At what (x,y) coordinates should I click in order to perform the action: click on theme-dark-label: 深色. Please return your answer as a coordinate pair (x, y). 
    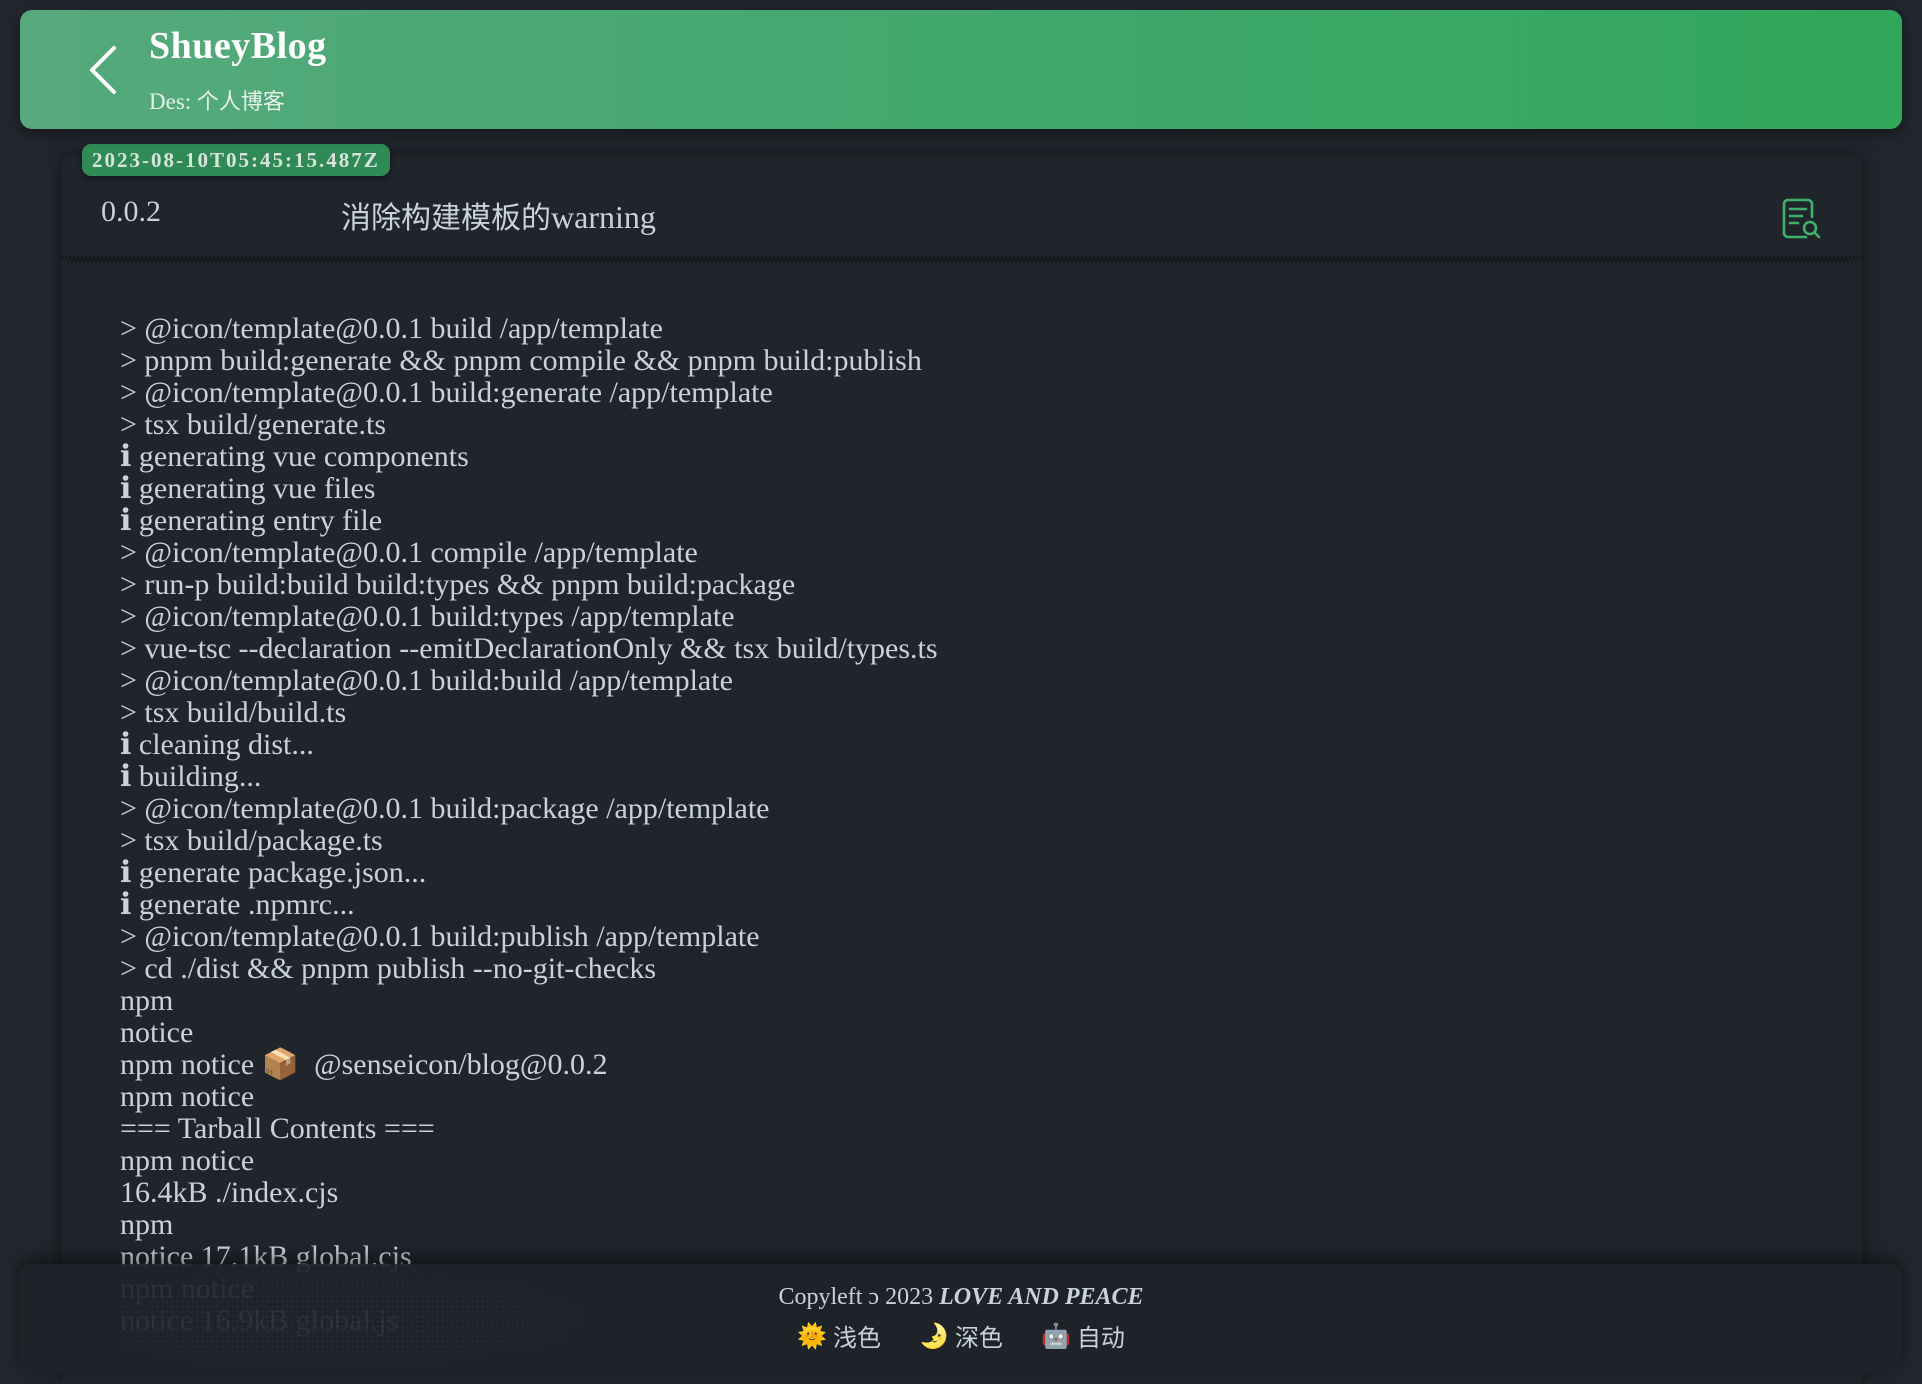
    Looking at the image, I should click on (978, 1338).